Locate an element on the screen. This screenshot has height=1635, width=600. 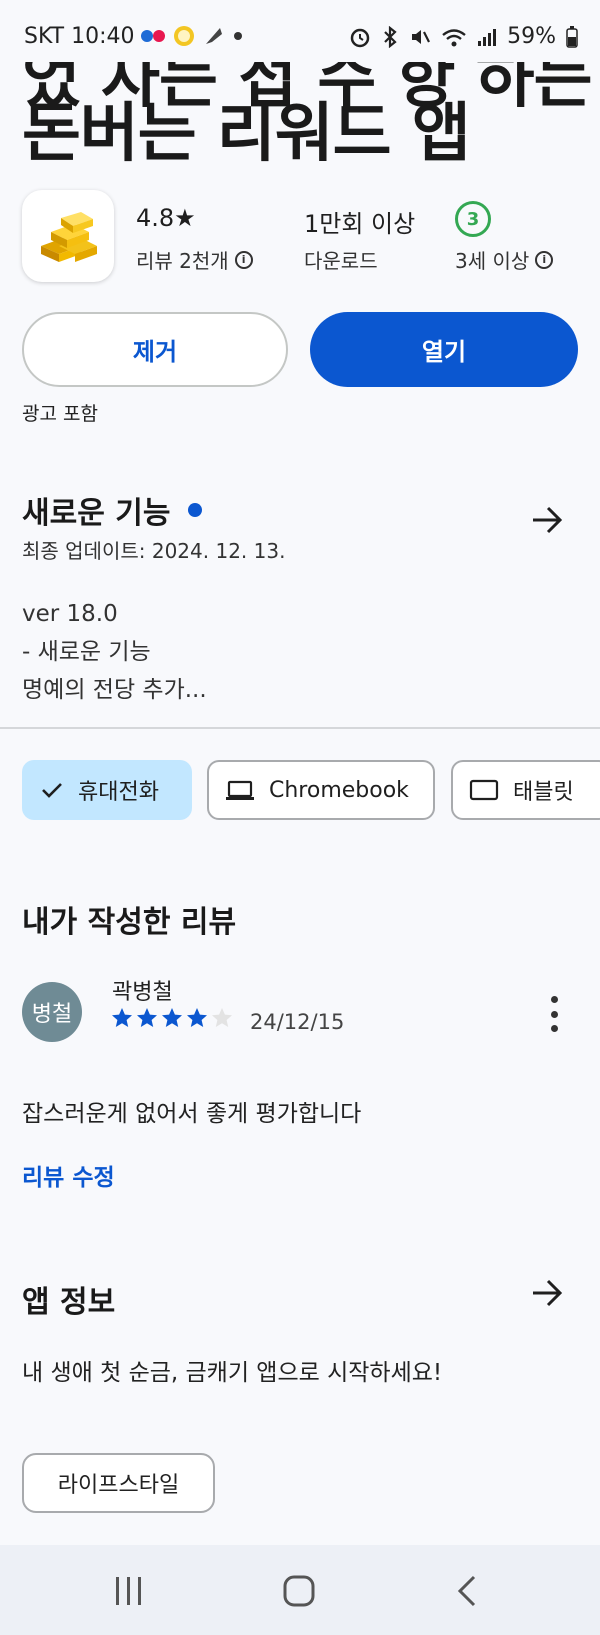
device-chip-tablet: 태블릿 is located at coordinates (525, 790).